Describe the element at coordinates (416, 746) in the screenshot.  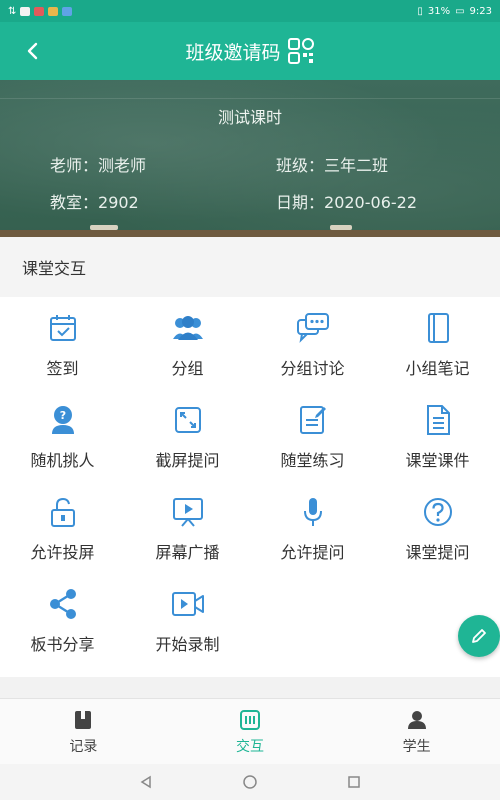
I see `tab-label: 学生` at that location.